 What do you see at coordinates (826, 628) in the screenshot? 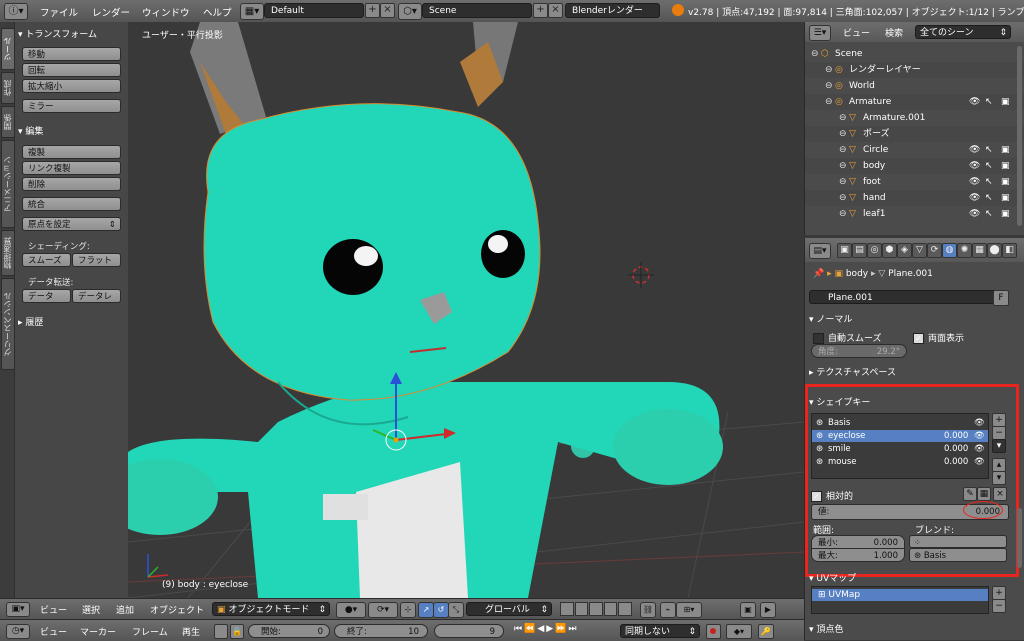
I see `vertex-colors-panel-header: ▾ 頂点色` at bounding box center [826, 628].